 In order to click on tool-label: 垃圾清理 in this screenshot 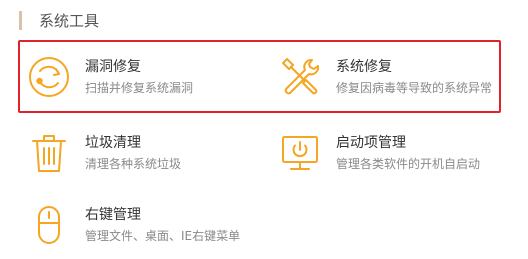, I will do `click(113, 143)`.